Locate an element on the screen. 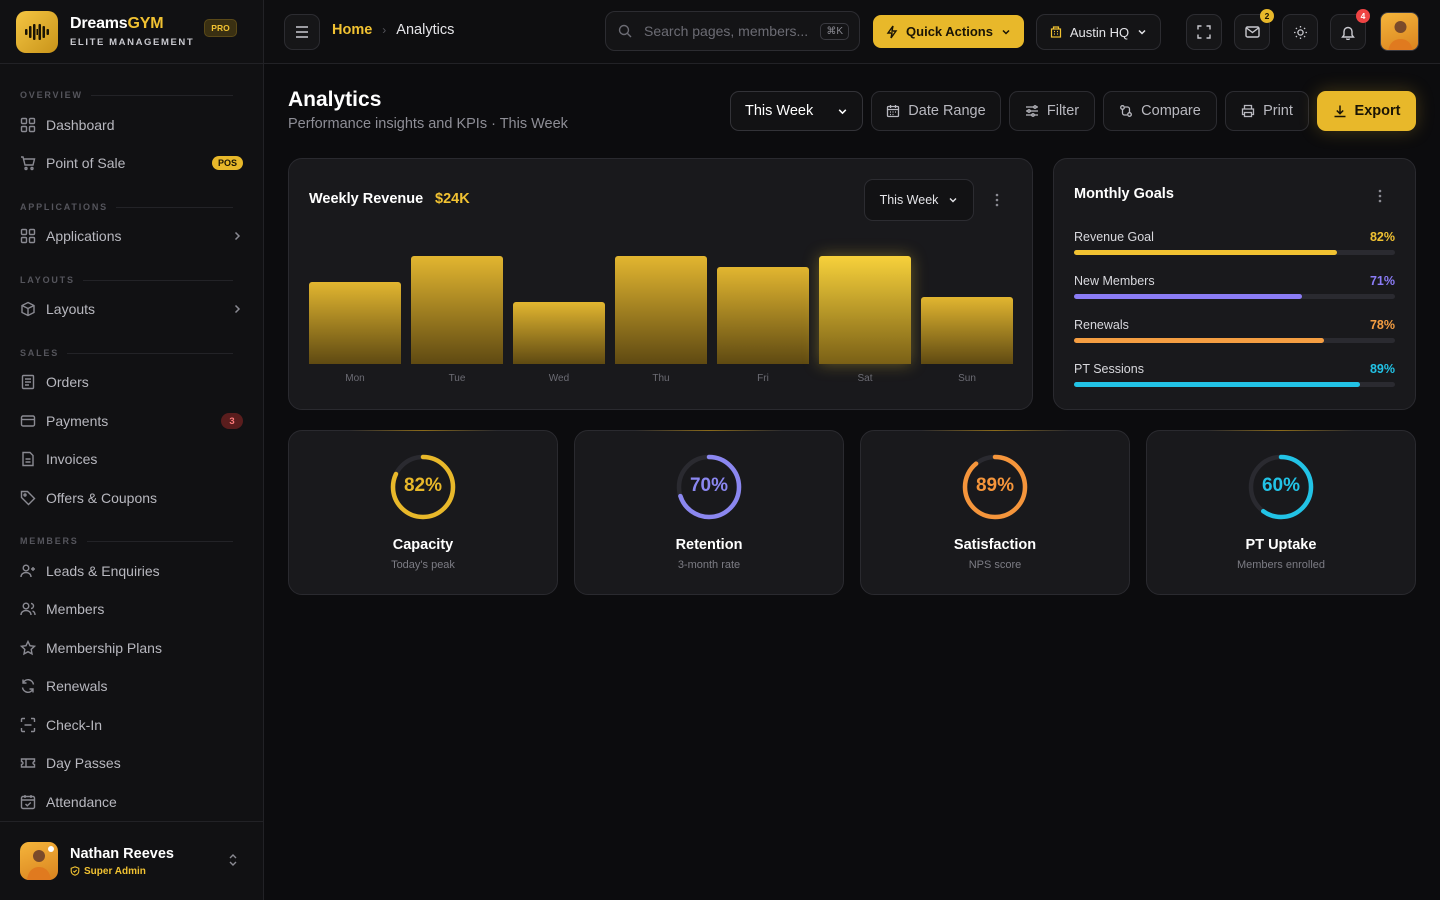 The image size is (1440, 900). filter-button: Filter is located at coordinates (1052, 111).